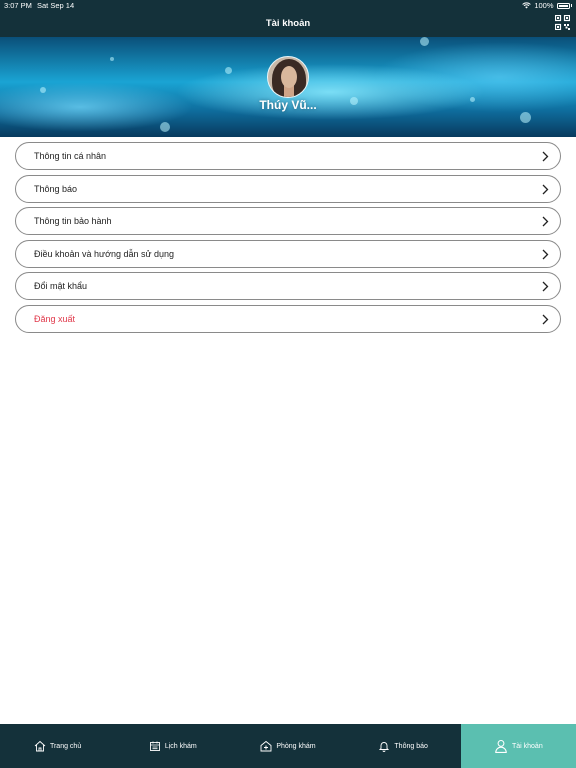 This screenshot has height=768, width=576. I want to click on tab-account: Tài khoản, so click(518, 746).